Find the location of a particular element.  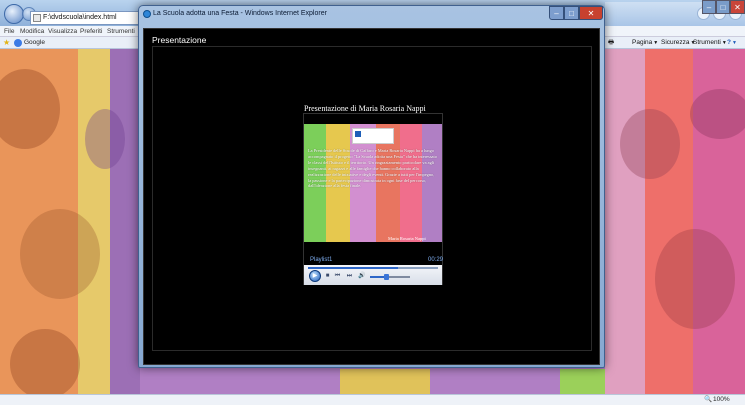

volume-knob is located at coordinates (386, 277).